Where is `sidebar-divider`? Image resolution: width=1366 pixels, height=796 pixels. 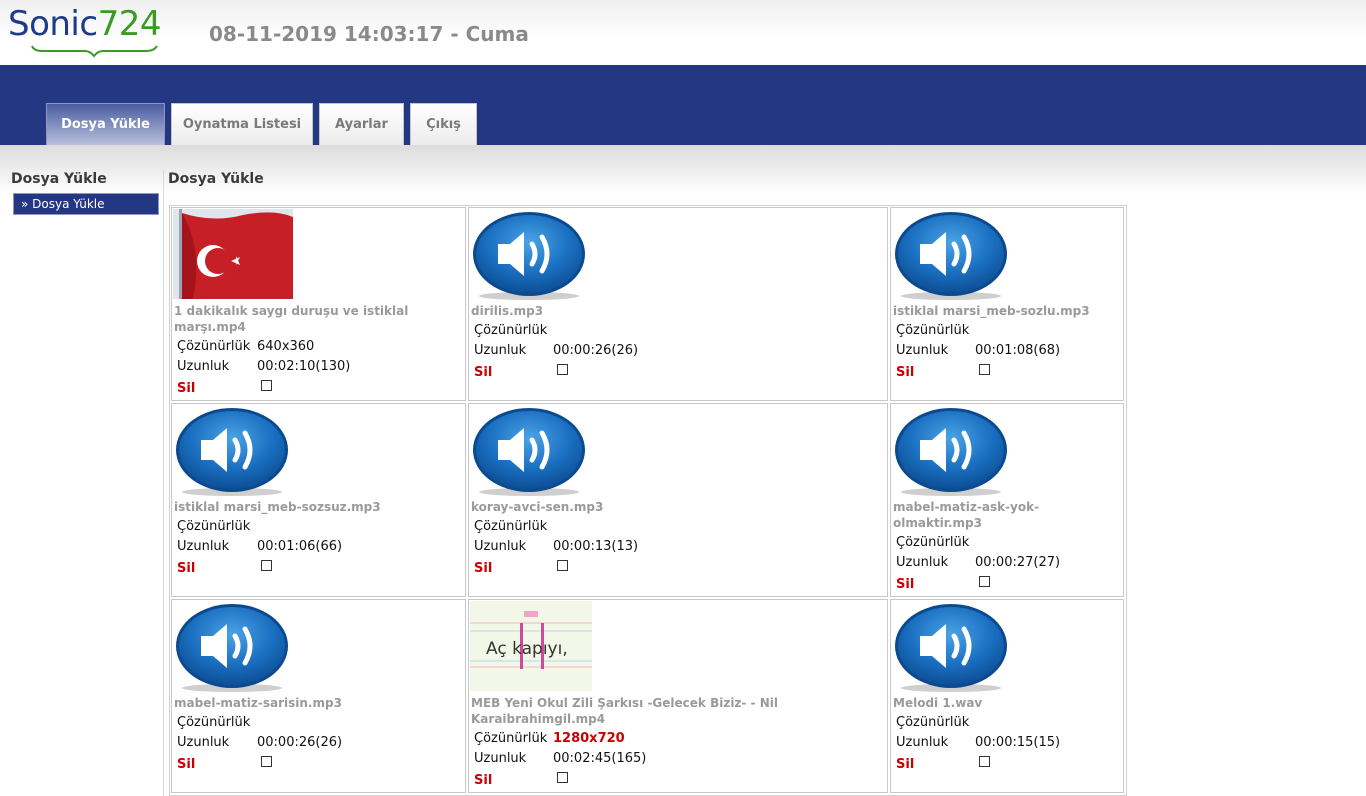
sidebar-divider is located at coordinates (163, 483).